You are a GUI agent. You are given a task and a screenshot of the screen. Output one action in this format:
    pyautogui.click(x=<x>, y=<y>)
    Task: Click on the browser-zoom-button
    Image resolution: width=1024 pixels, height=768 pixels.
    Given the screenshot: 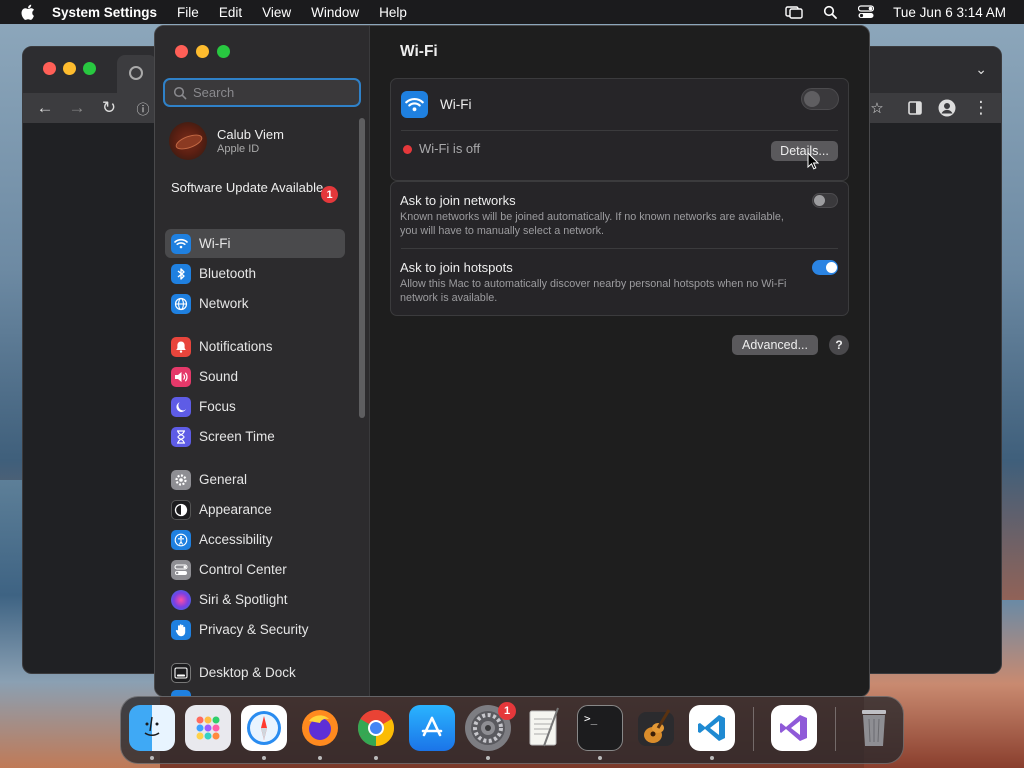 What is the action you would take?
    pyautogui.click(x=89, y=68)
    